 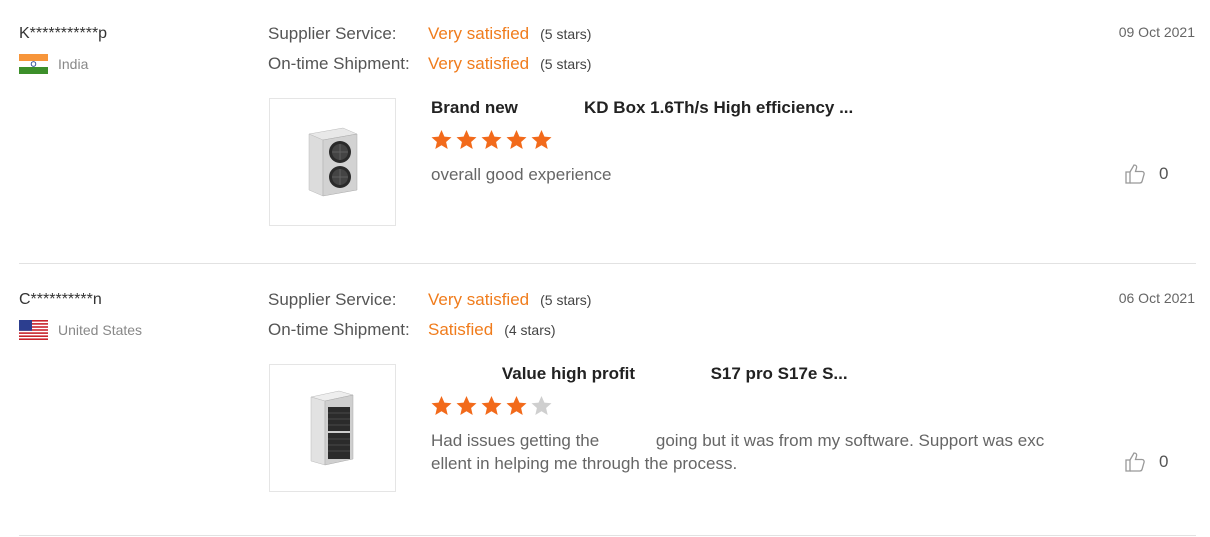 I want to click on asic-miner-kdbox-image, so click(x=332, y=162).